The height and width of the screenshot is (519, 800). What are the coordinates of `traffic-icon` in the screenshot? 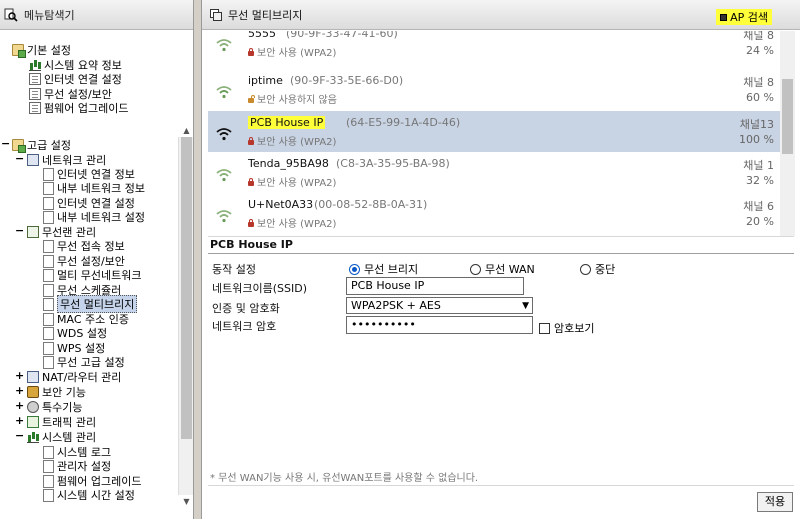 It's located at (33, 422).